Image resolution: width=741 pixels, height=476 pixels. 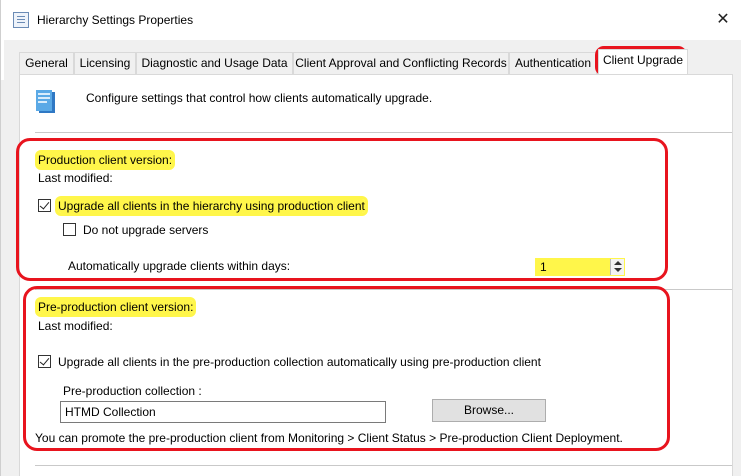 What do you see at coordinates (45, 101) in the screenshot?
I see `client-upgrade-icon` at bounding box center [45, 101].